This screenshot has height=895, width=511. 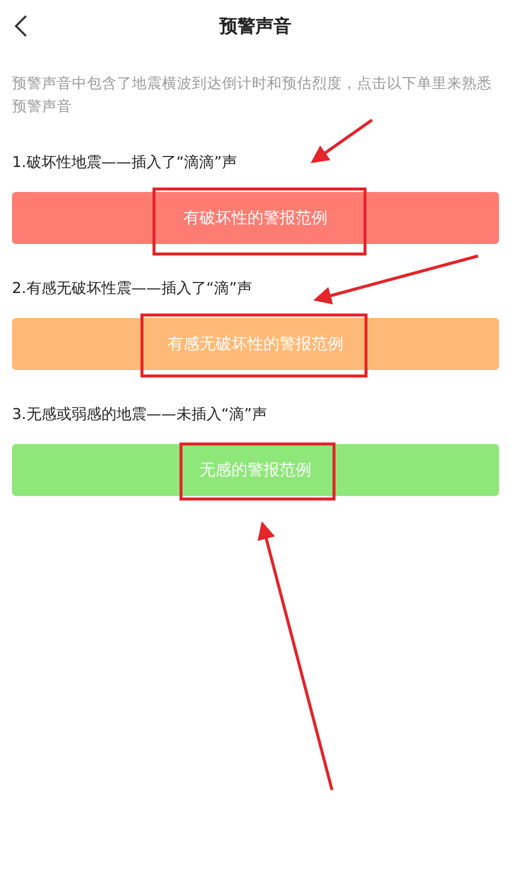 What do you see at coordinates (132, 288) in the screenshot?
I see `section-label: 2.有感无破坏性震——插入了“滴”声` at bounding box center [132, 288].